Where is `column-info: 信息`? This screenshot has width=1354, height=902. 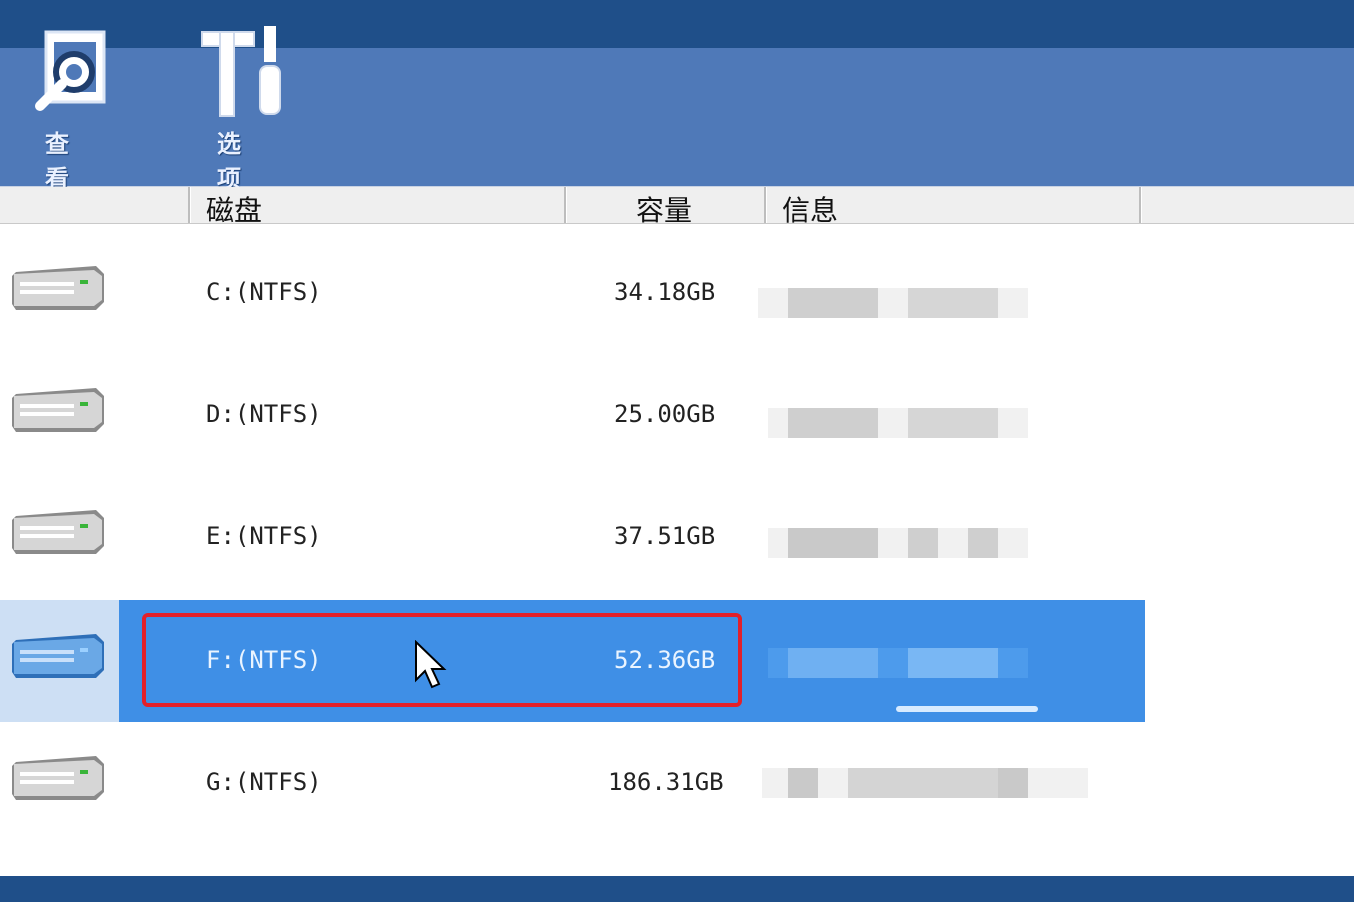
column-info: 信息 is located at coordinates (810, 209).